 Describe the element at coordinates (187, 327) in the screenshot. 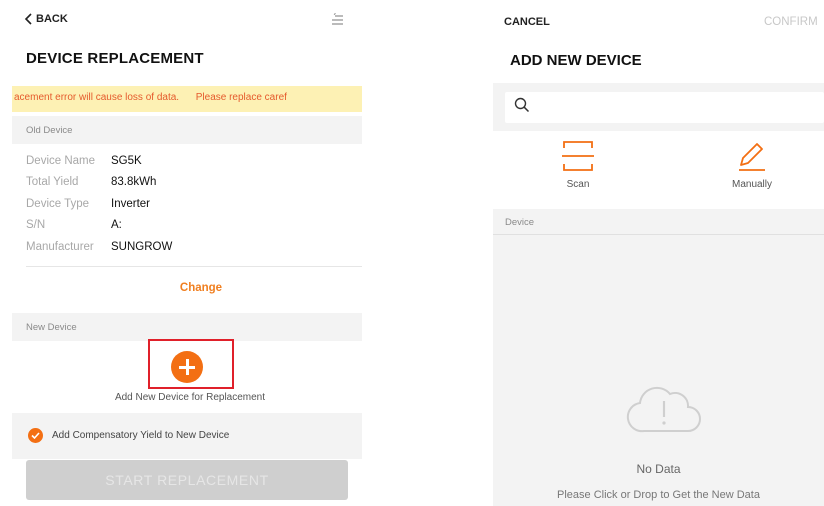

I see `new-device-section-header: New Device` at that location.